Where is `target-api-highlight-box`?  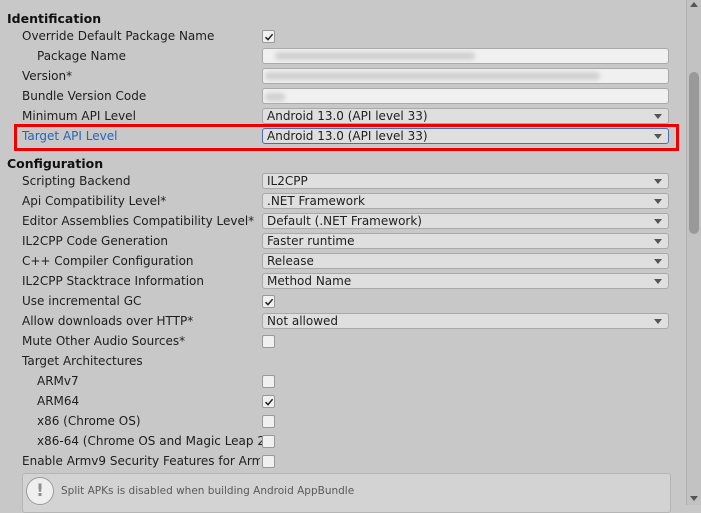 target-api-highlight-box is located at coordinates (346, 137).